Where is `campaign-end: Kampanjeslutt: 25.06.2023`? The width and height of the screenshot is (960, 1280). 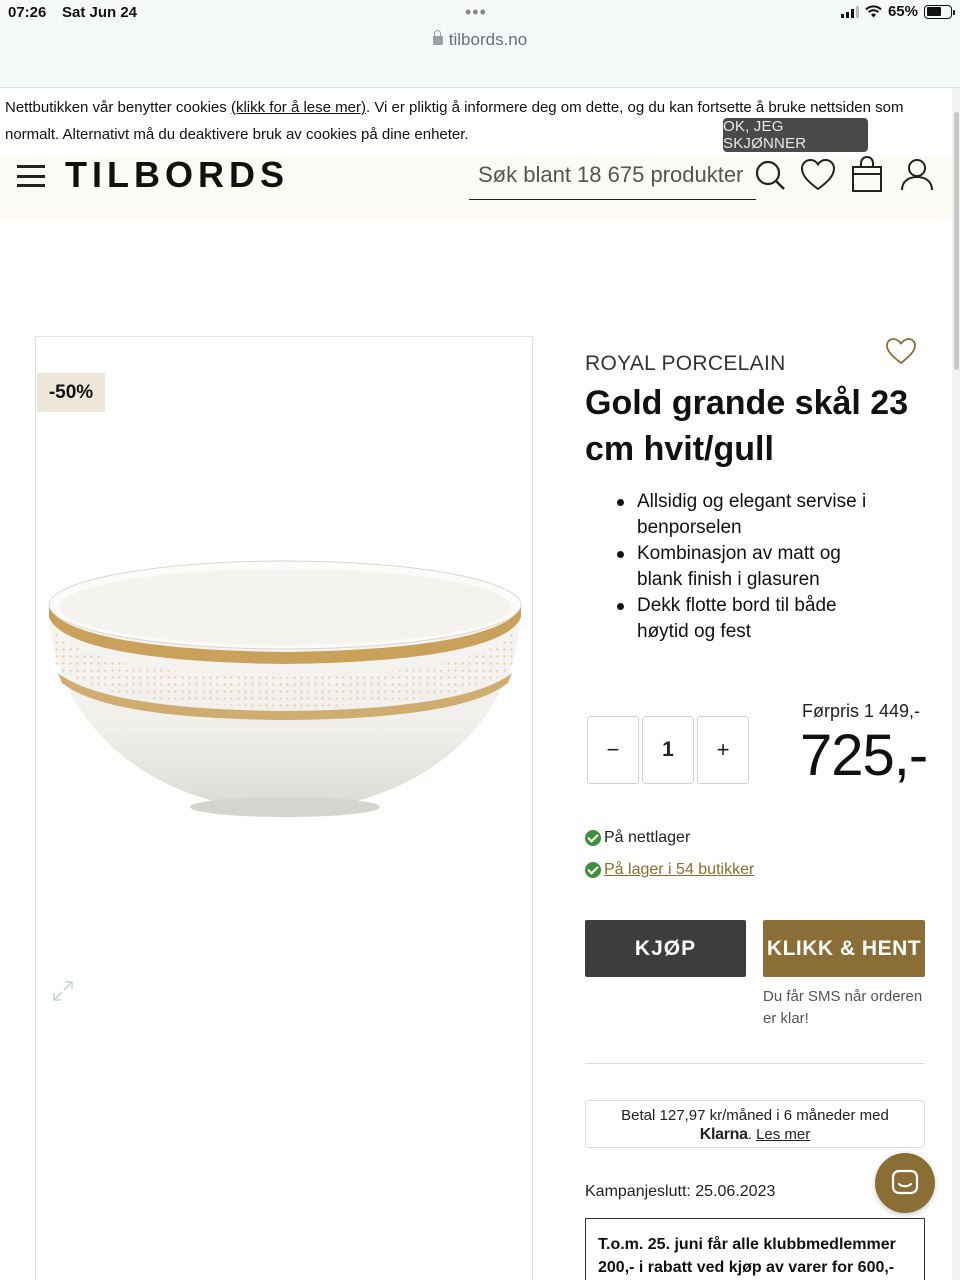 campaign-end: Kampanjeslutt: 25.06.2023 is located at coordinates (680, 1191).